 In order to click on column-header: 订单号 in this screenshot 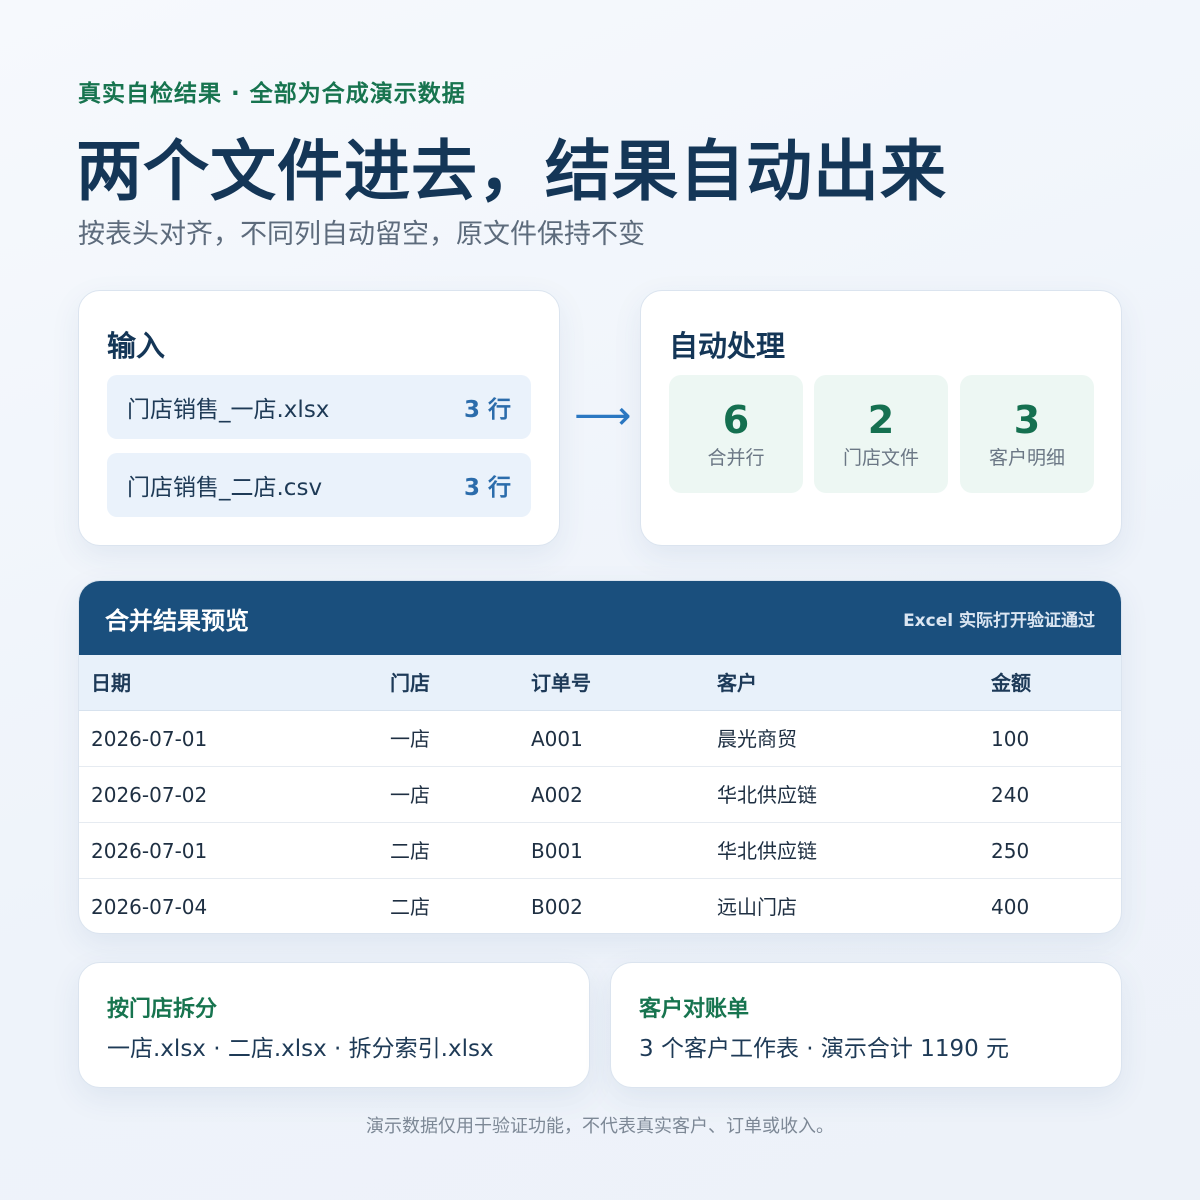, I will do `click(561, 683)`.